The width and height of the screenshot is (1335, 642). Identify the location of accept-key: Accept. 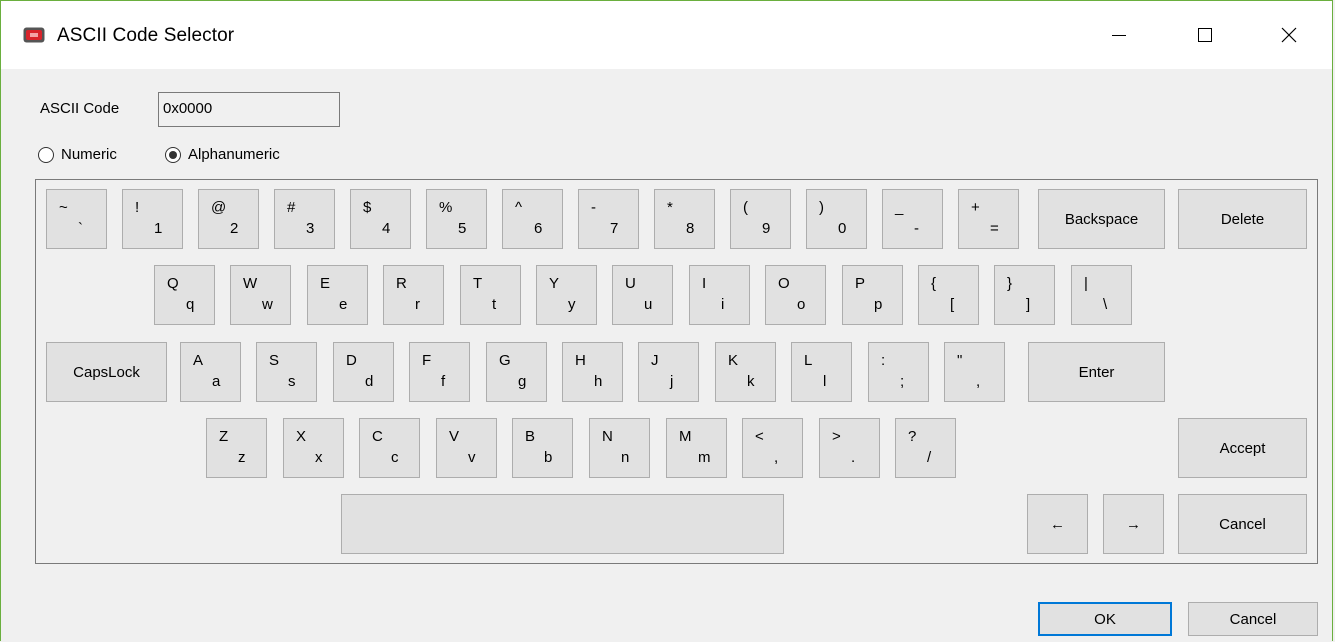
(1242, 448).